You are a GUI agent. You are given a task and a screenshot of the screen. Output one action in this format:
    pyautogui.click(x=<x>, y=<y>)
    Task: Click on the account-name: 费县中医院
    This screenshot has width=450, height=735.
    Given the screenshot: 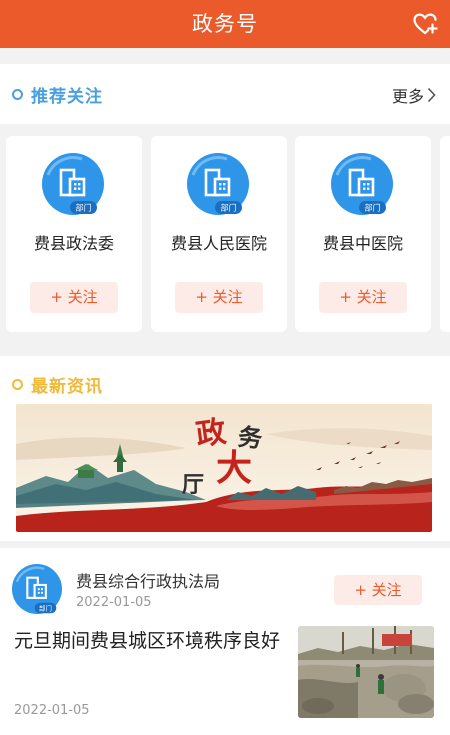 What is the action you would take?
    pyautogui.click(x=362, y=243)
    